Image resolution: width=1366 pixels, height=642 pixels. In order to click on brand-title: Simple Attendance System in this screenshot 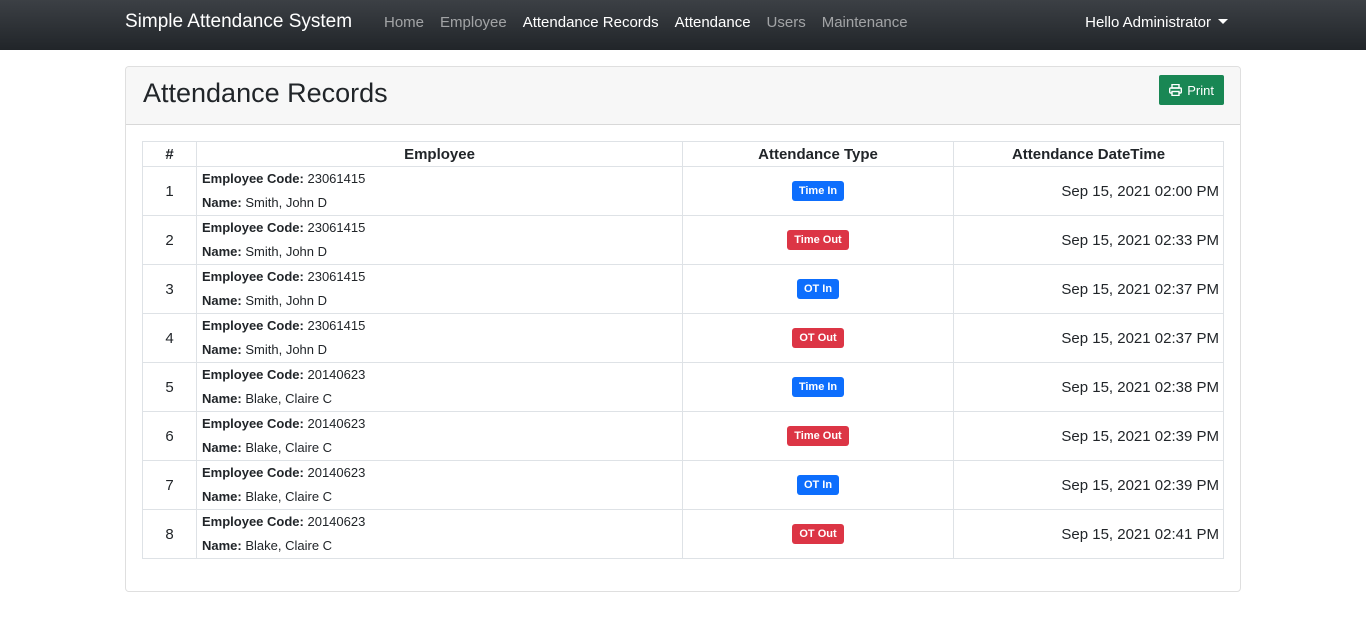, I will do `click(238, 22)`.